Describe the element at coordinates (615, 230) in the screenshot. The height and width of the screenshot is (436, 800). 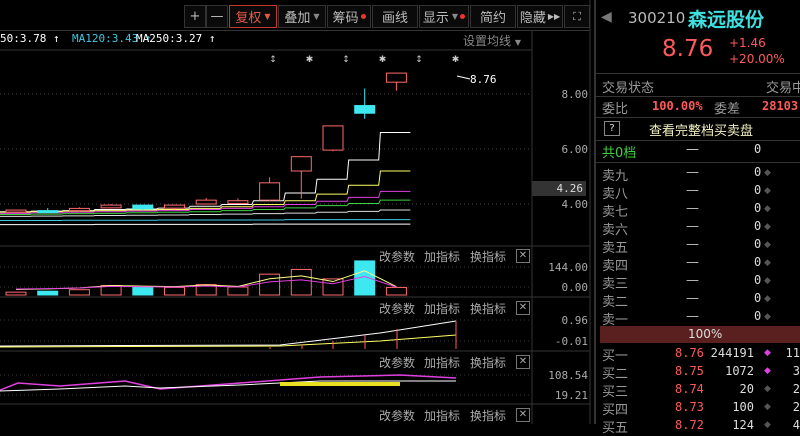
I see `level-label: 卖六` at that location.